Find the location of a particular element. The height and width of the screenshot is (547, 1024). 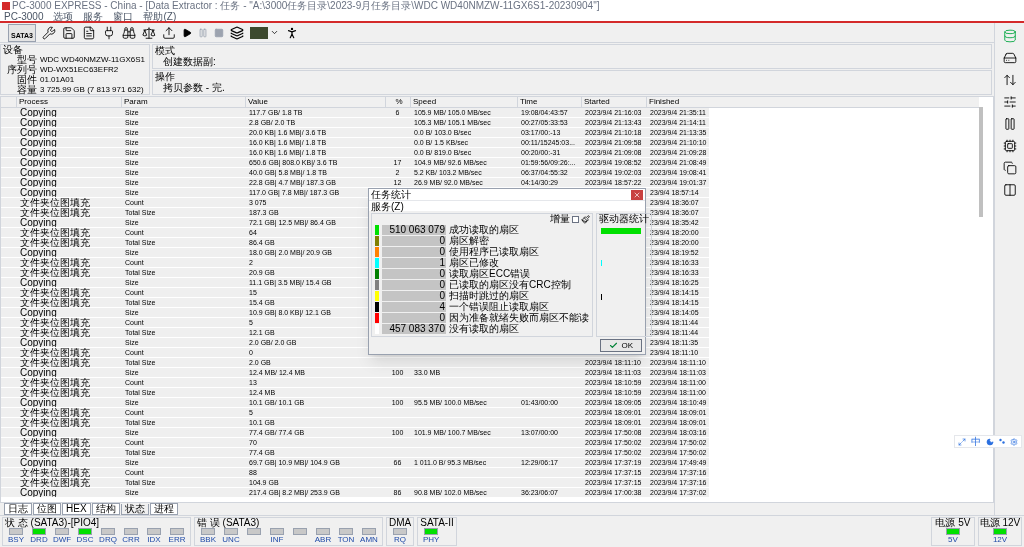

led-label: 12V is located at coordinates (1000, 540).